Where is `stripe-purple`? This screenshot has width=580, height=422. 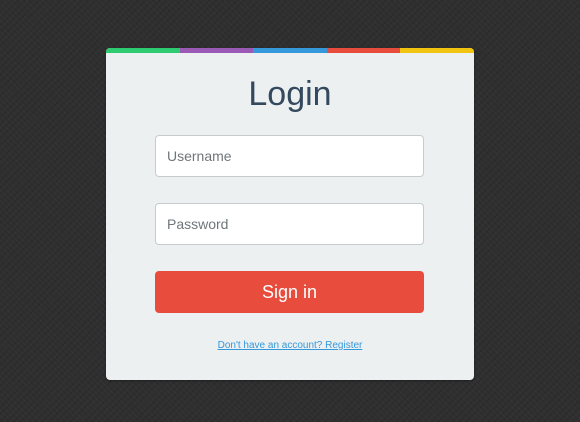 stripe-purple is located at coordinates (216, 50).